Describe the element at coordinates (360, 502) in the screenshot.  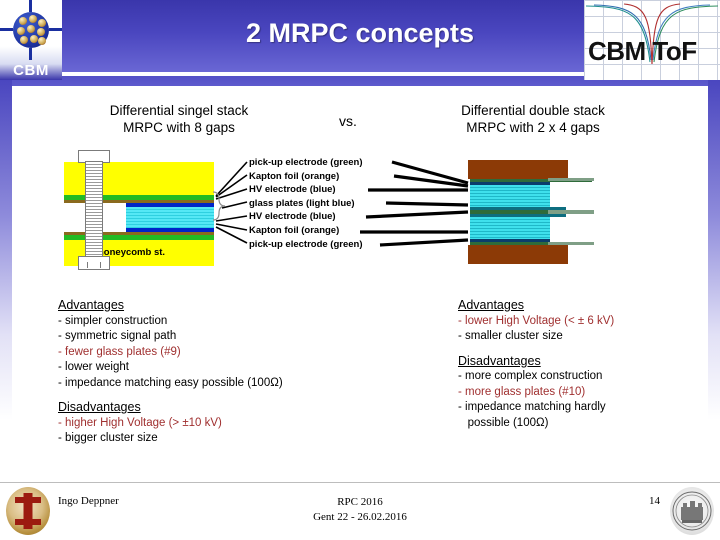
I see `footer-event-name: RPC 2016` at that location.